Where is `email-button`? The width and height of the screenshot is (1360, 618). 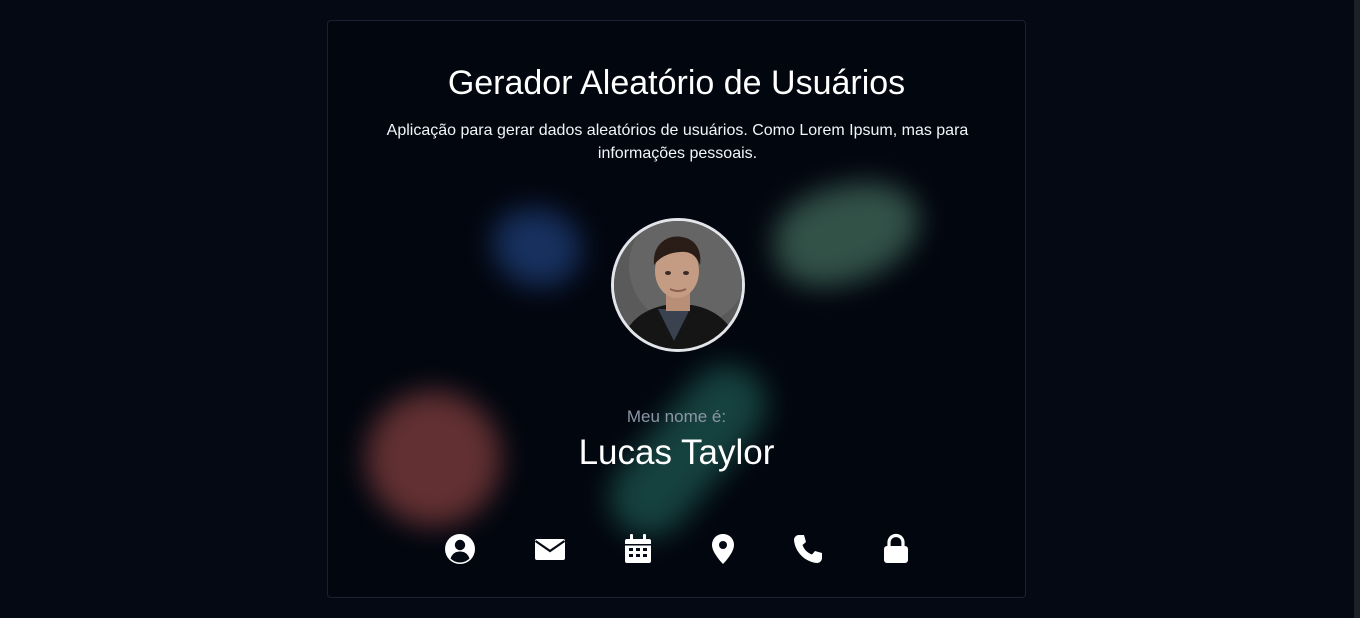
email-button is located at coordinates (550, 549).